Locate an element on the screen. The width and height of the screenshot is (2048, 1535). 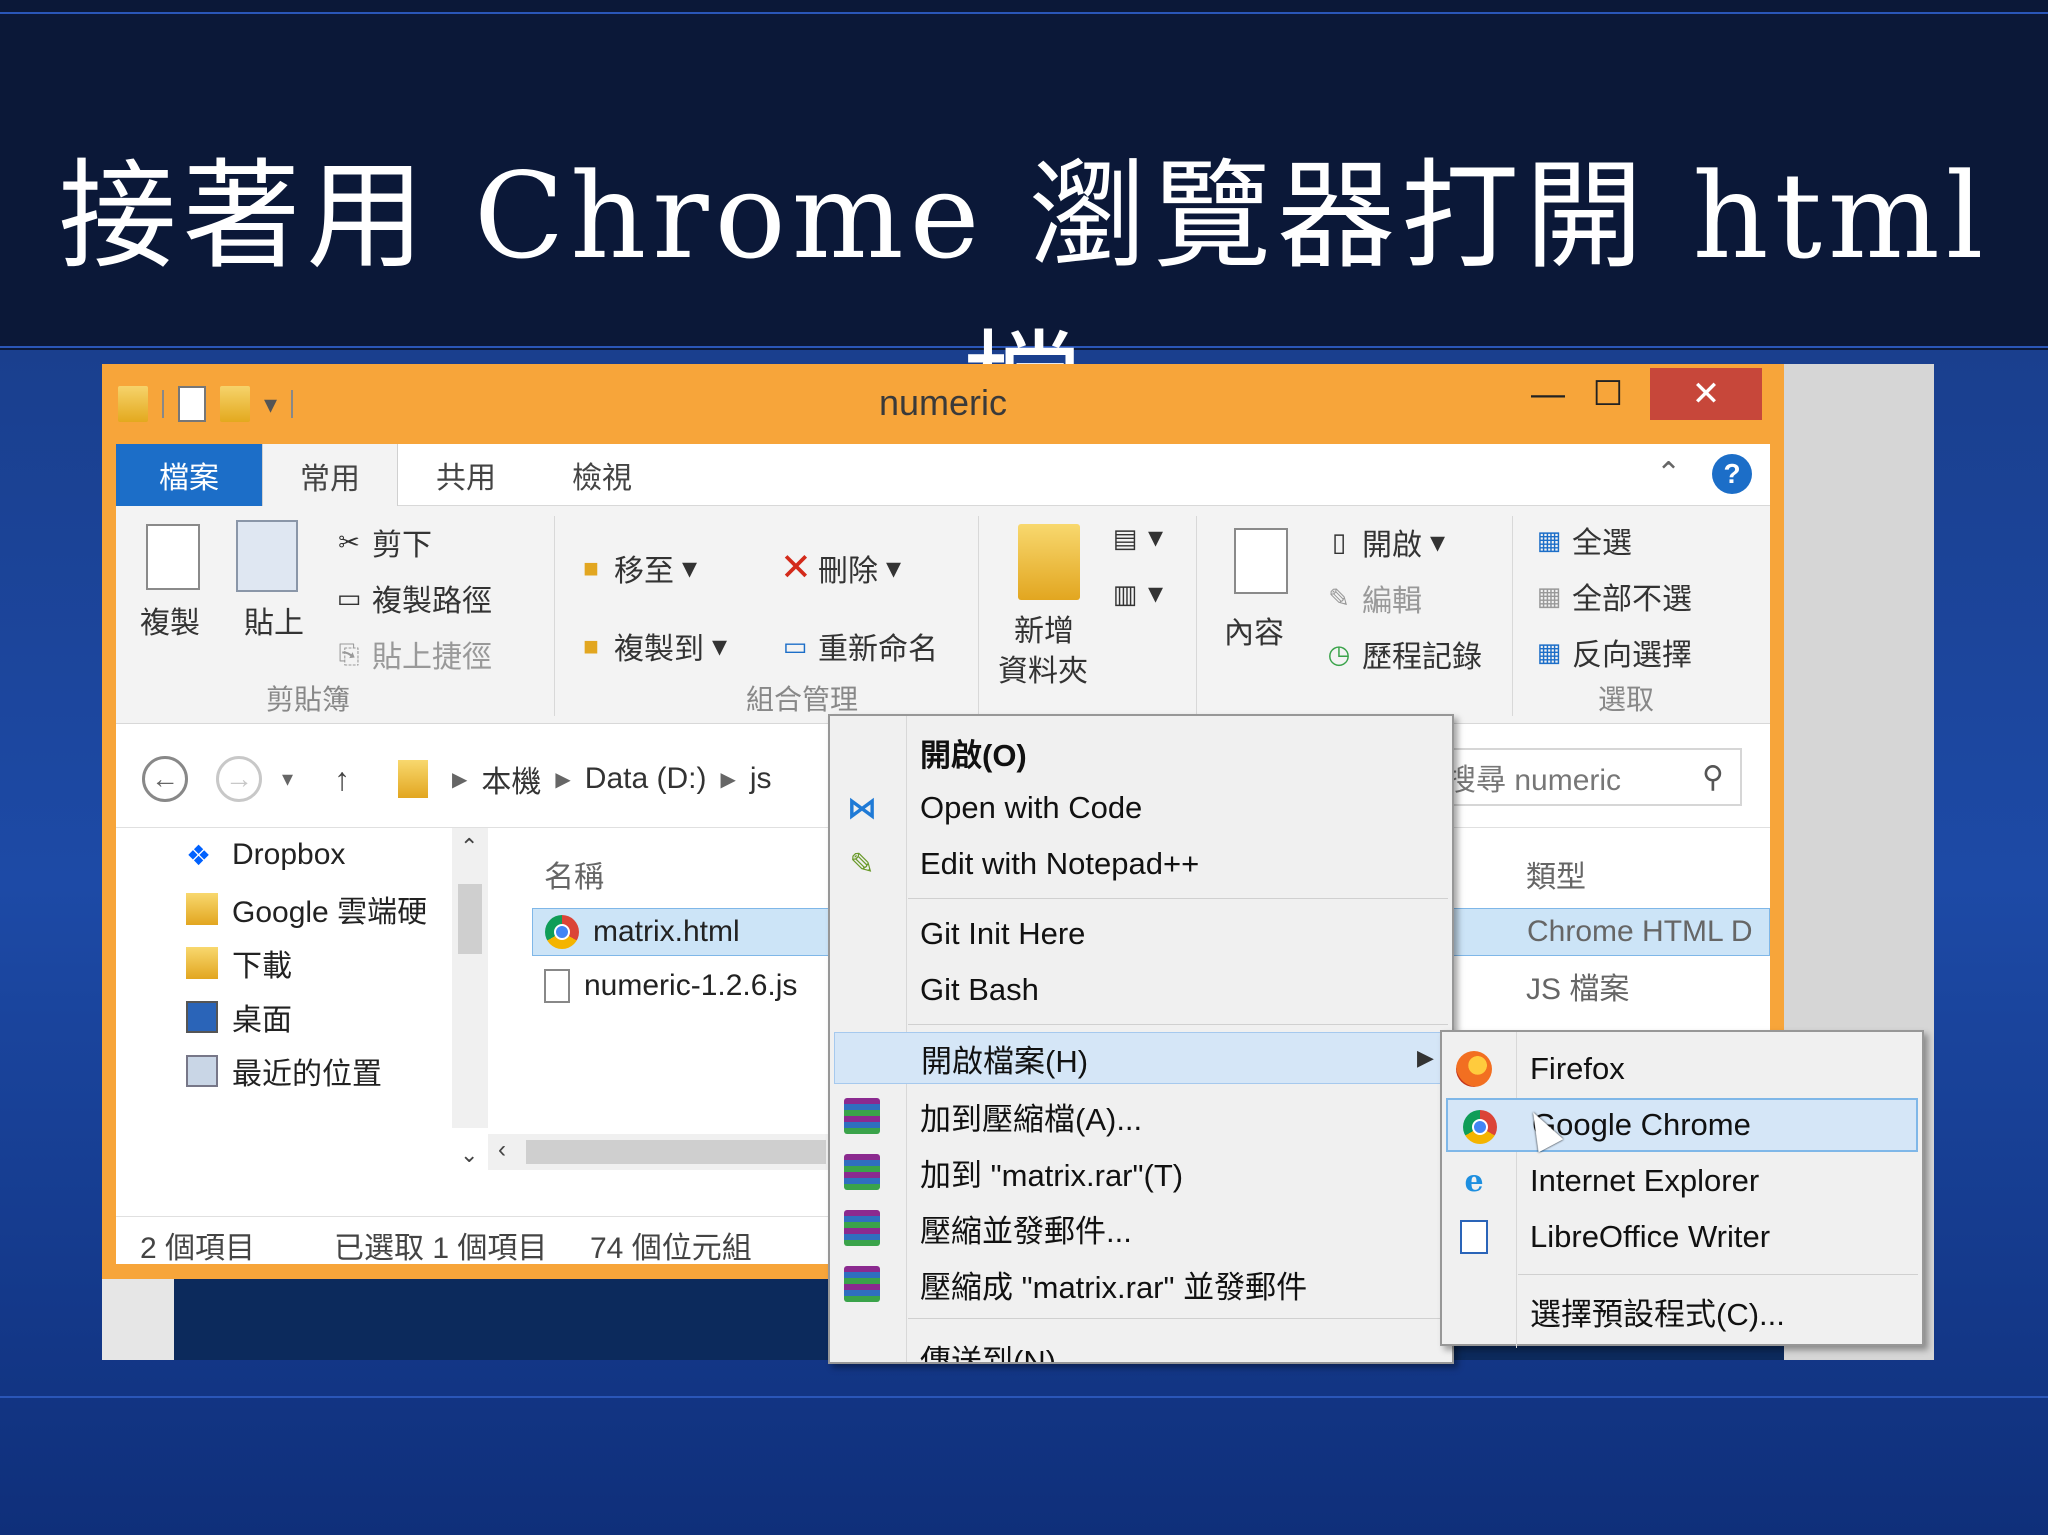
nav-item-downloads: 下載 is located at coordinates (239, 963).